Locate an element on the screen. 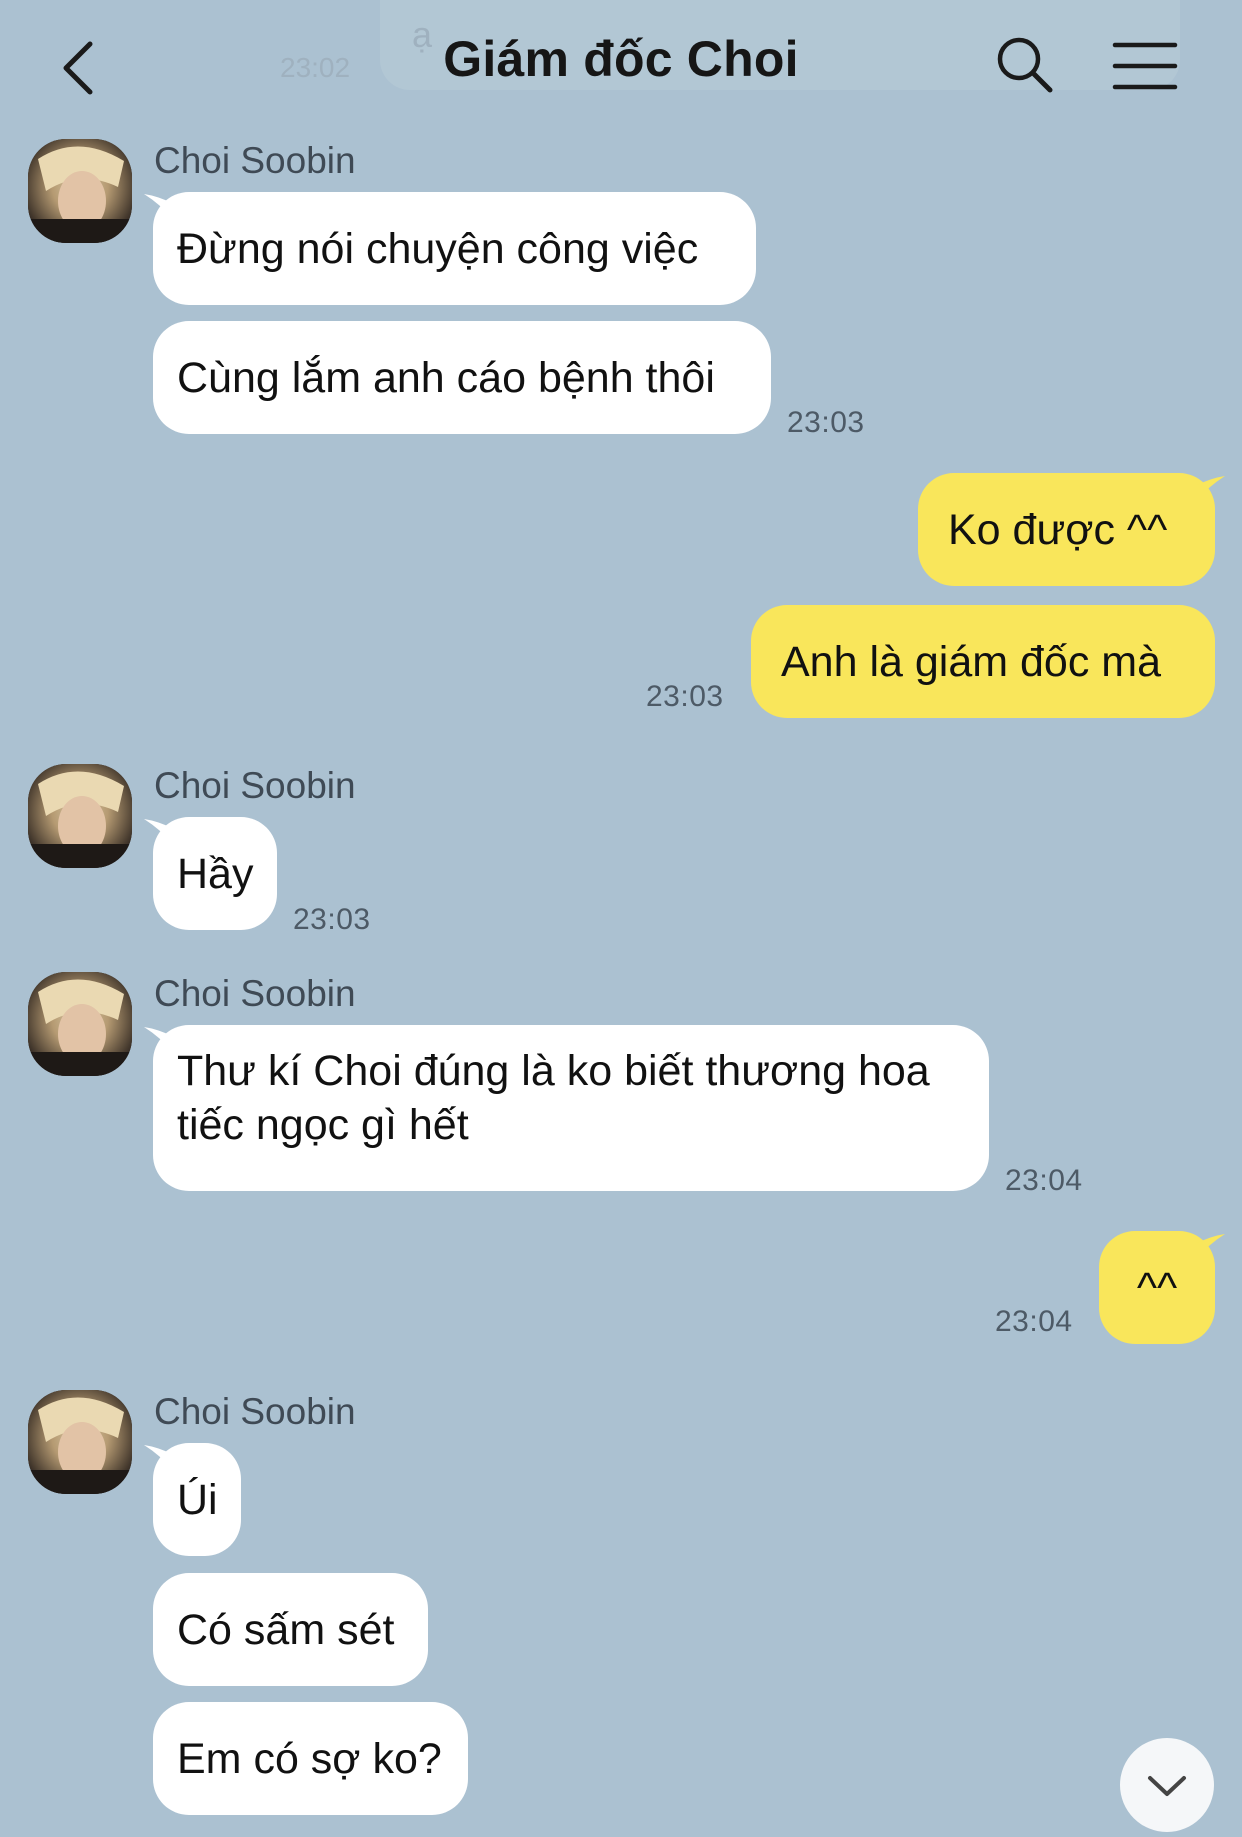  scroll-to-bottom-button is located at coordinates (1167, 1785).